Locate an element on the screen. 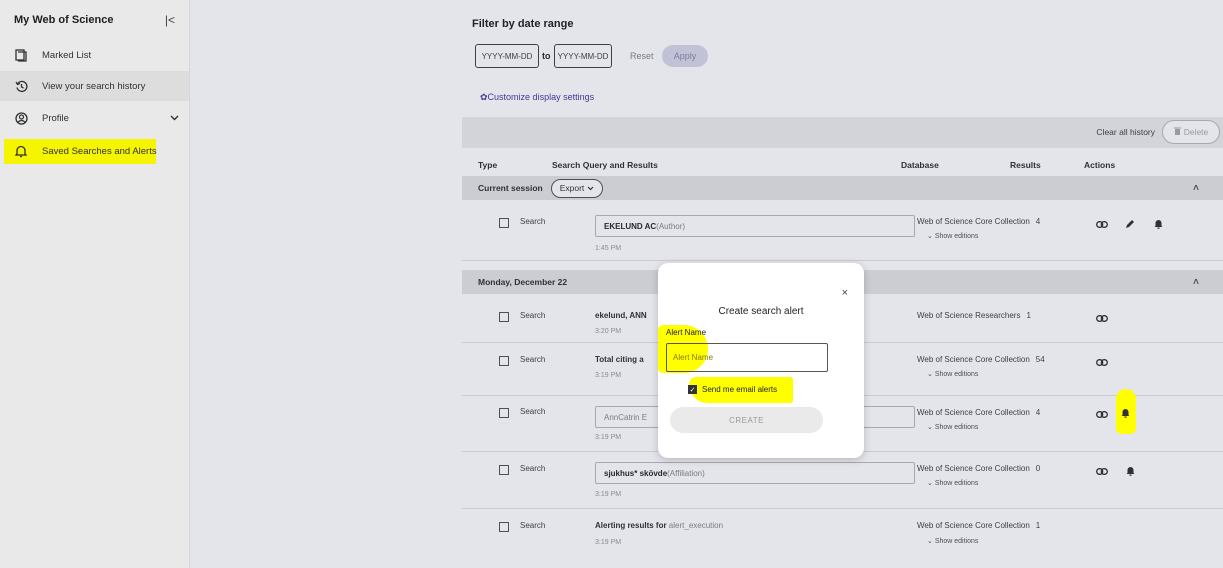 The width and height of the screenshot is (1223, 568). bell-icon is located at coordinates (1125, 414).